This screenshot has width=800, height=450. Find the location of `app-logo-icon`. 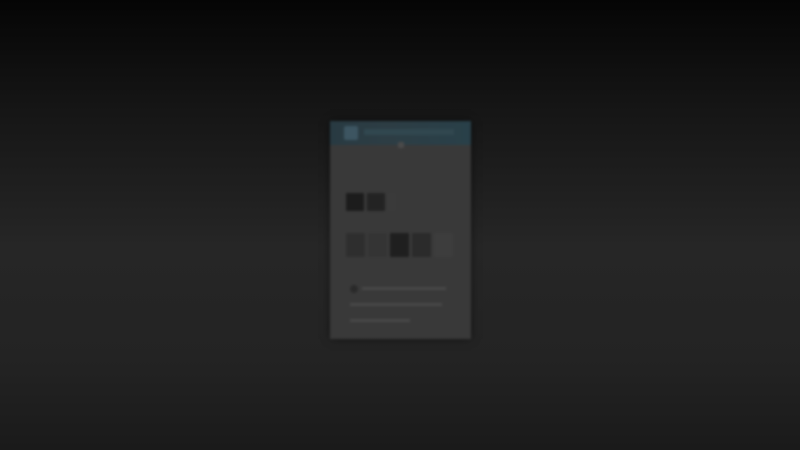

app-logo-icon is located at coordinates (351, 133).